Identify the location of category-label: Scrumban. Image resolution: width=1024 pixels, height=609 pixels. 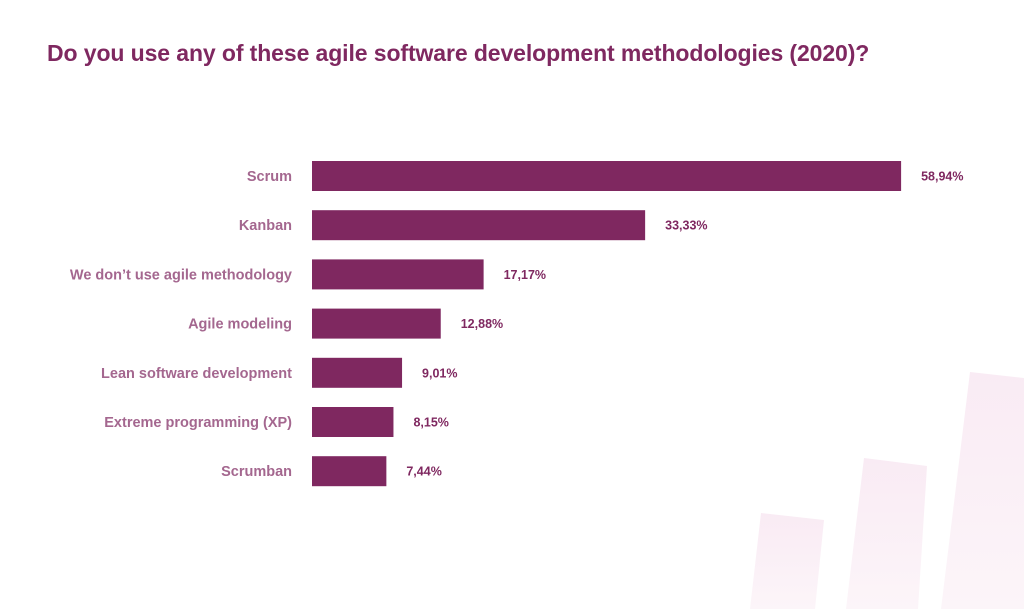
(256, 472).